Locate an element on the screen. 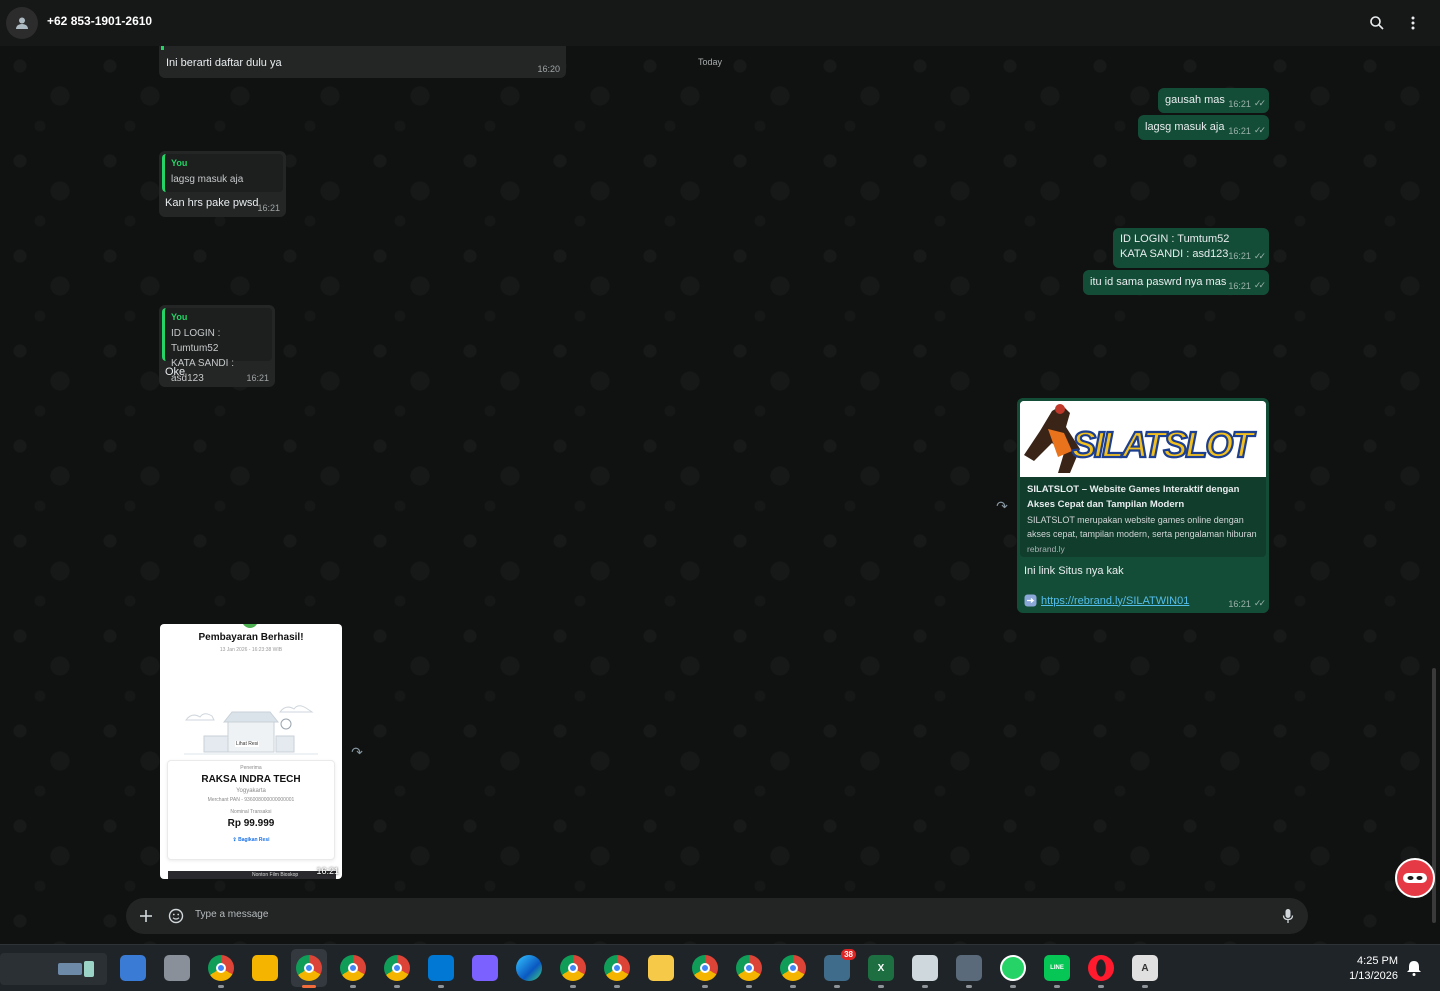 The height and width of the screenshot is (991, 1440). taskbar-chrome-profile-n-icon is located at coordinates (705, 968).